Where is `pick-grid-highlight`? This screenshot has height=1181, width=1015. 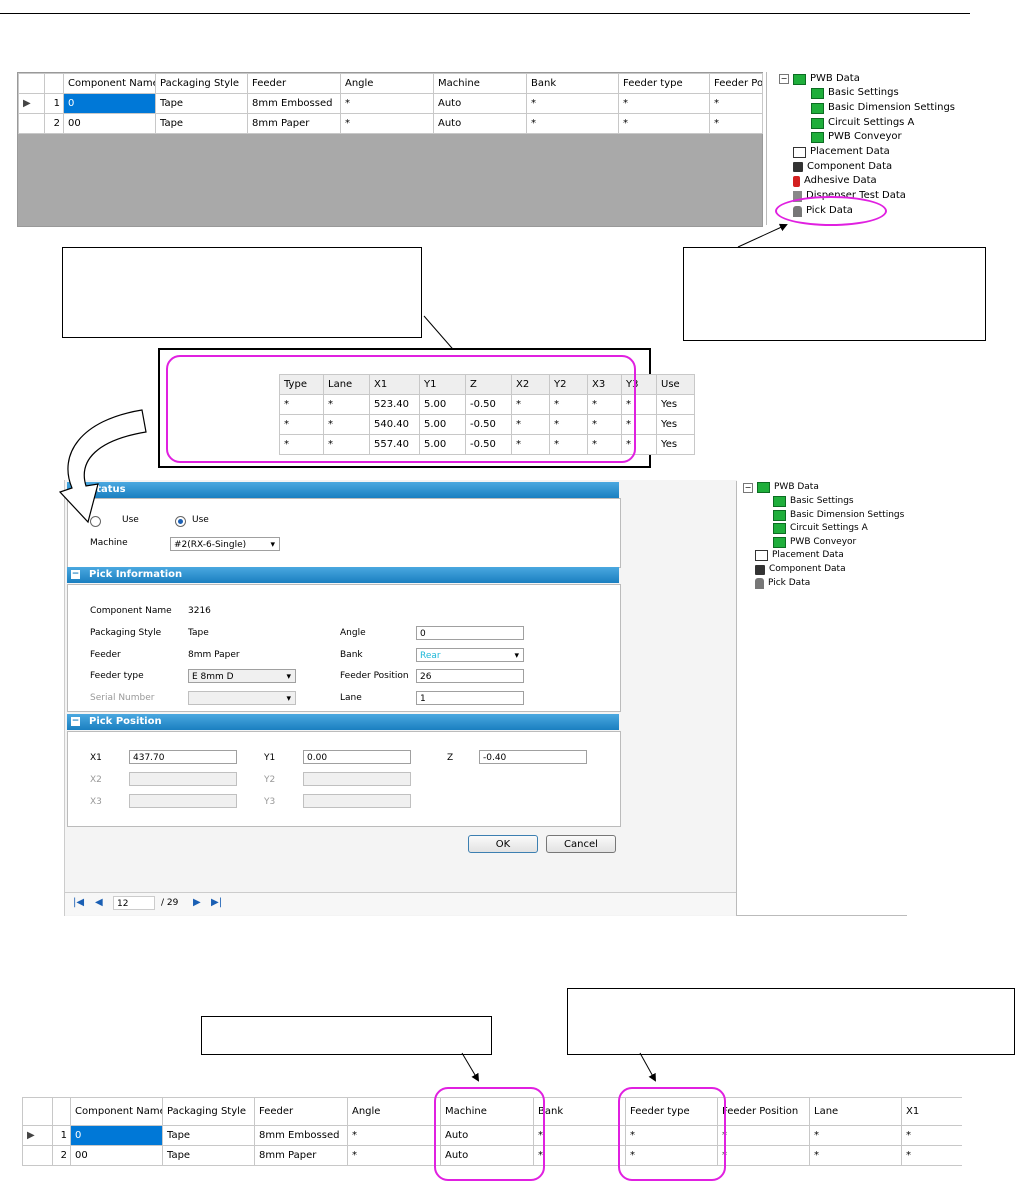
pick-grid-highlight is located at coordinates (401, 409).